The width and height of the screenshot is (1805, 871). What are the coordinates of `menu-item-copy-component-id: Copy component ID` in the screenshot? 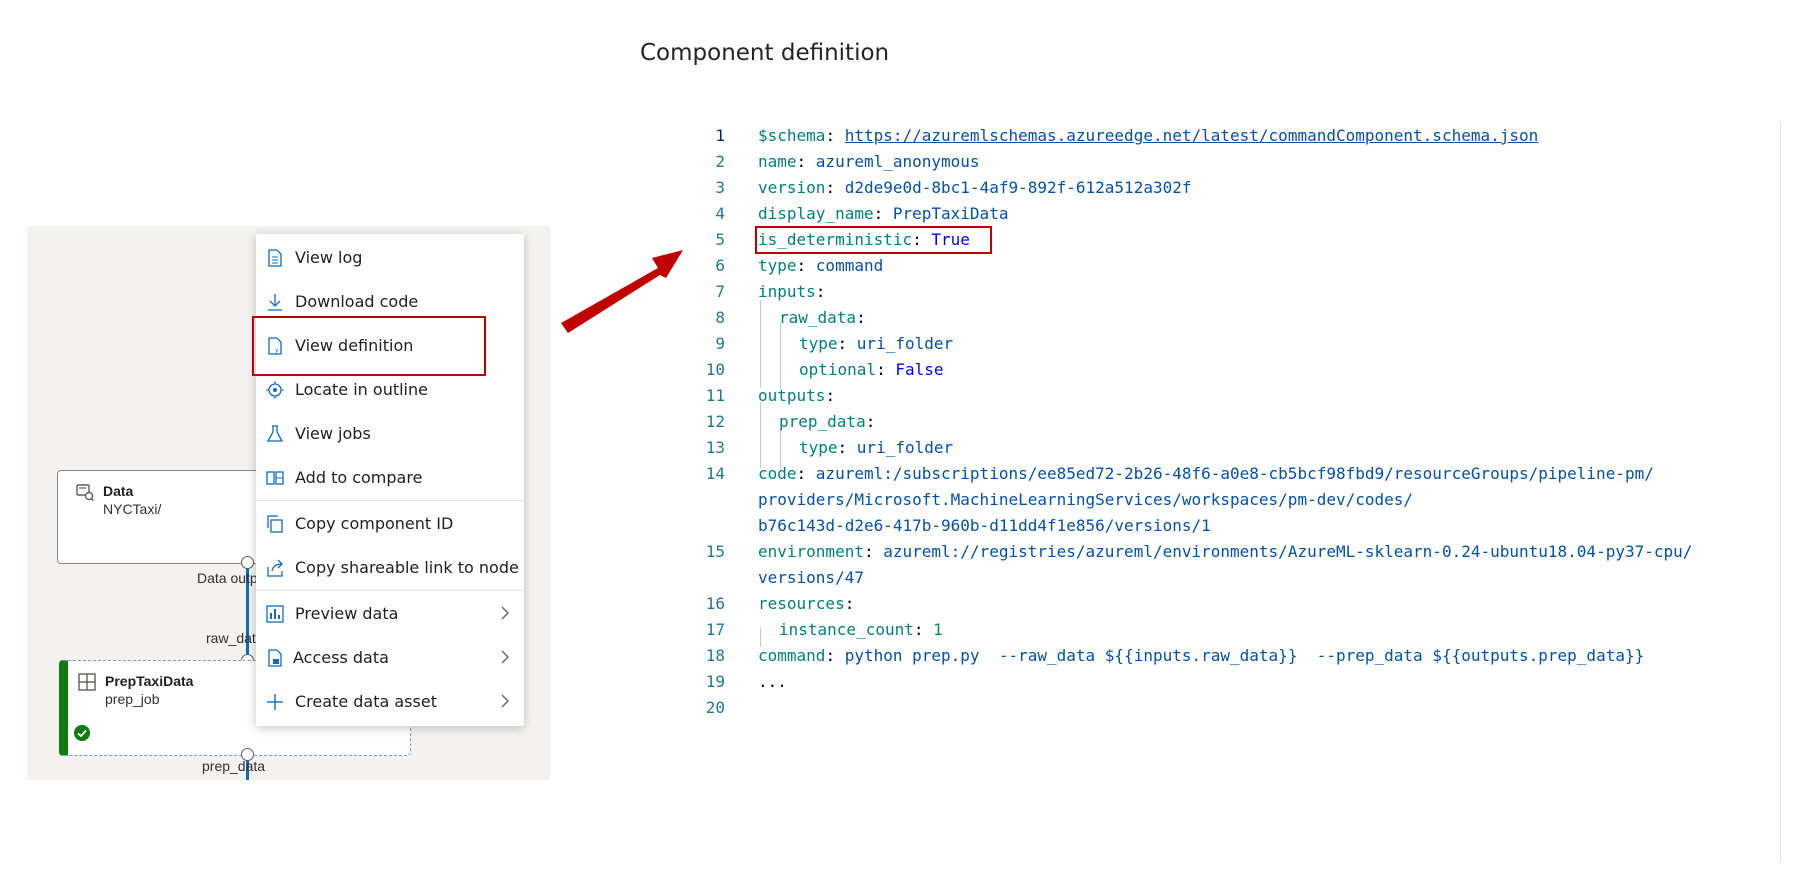 It's located at (390, 524).